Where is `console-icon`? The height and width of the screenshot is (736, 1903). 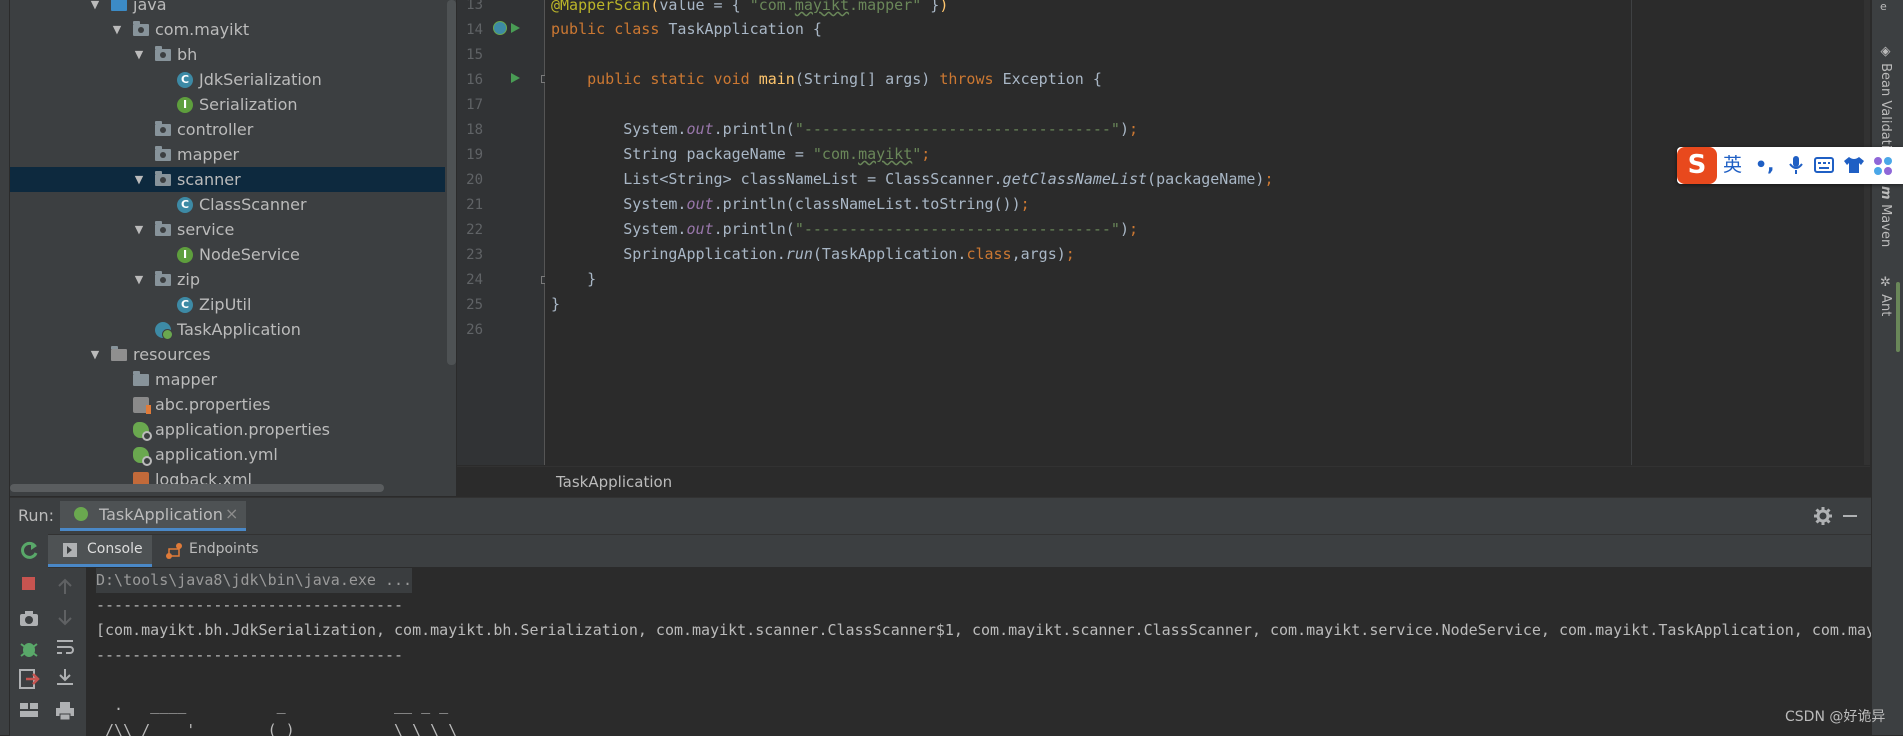 console-icon is located at coordinates (70, 550).